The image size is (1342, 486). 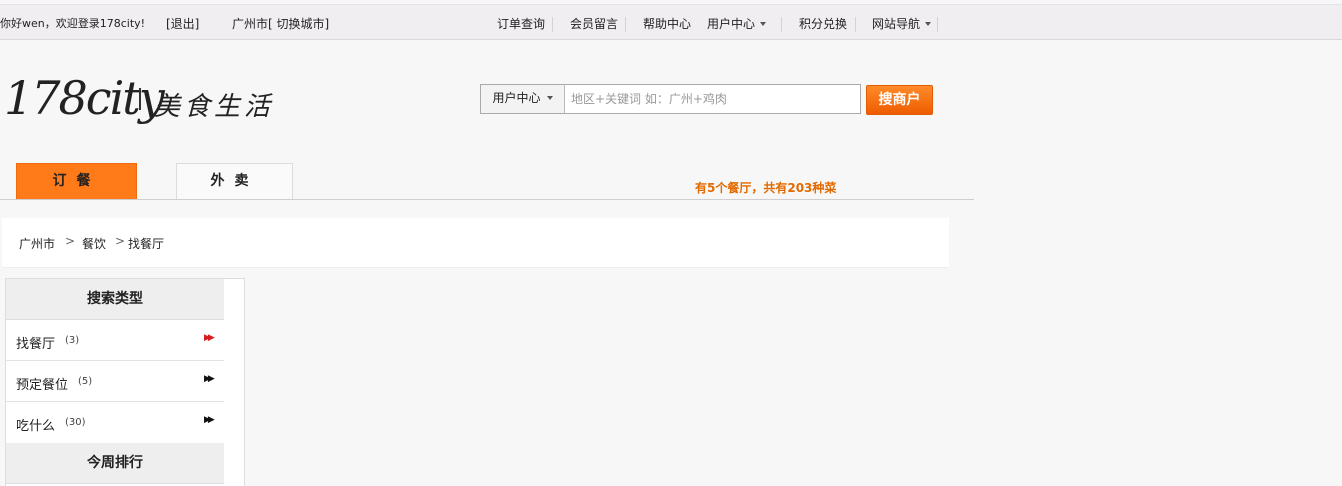 What do you see at coordinates (182, 23) in the screenshot?
I see `logout-link: [退出]` at bounding box center [182, 23].